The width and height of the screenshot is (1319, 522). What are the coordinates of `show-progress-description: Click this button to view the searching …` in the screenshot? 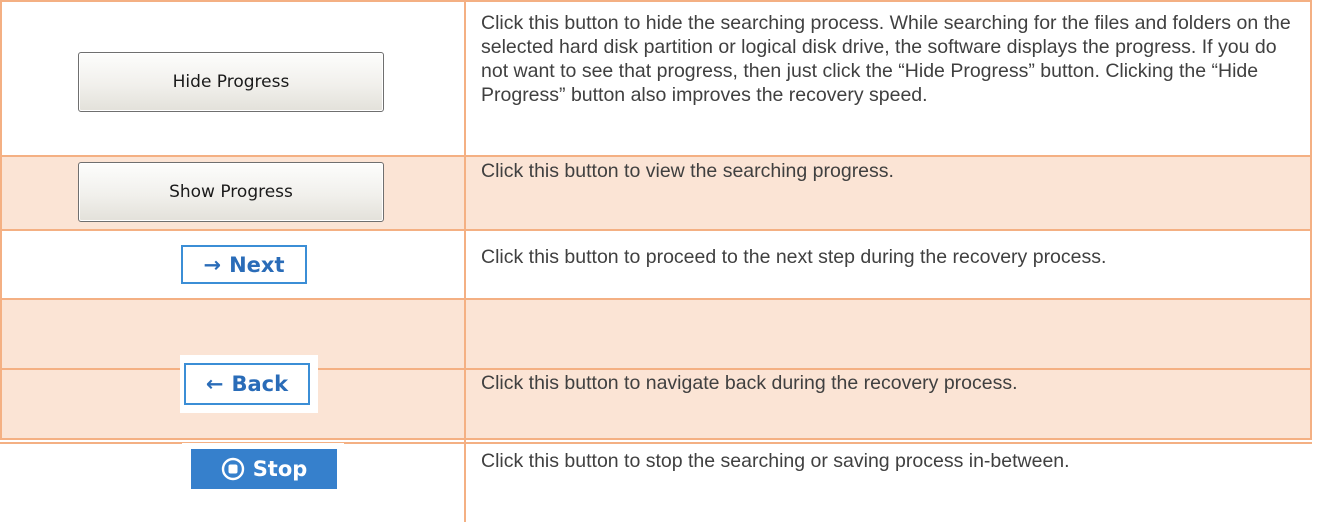 It's located at (687, 171).